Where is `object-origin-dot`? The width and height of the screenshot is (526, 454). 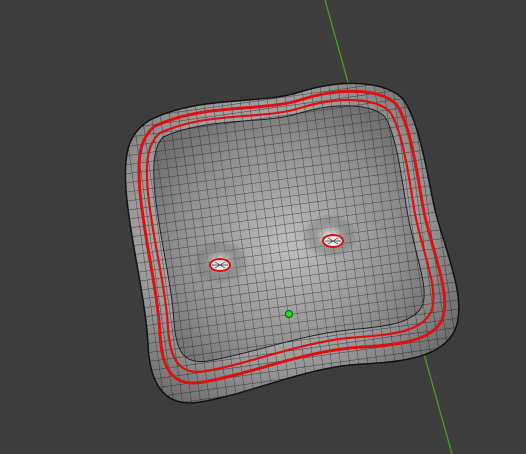 object-origin-dot is located at coordinates (289, 314).